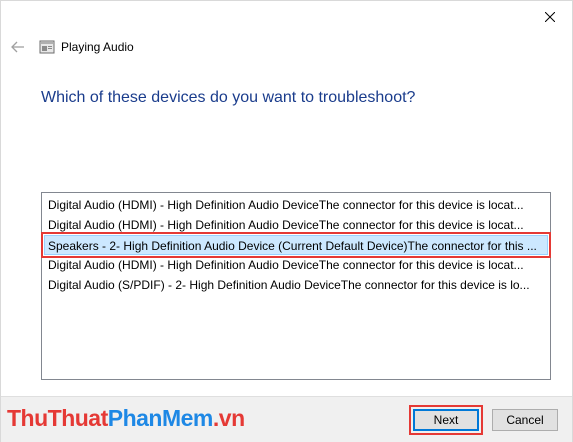  I want to click on troubleshooter-app-icon, so click(47, 47).